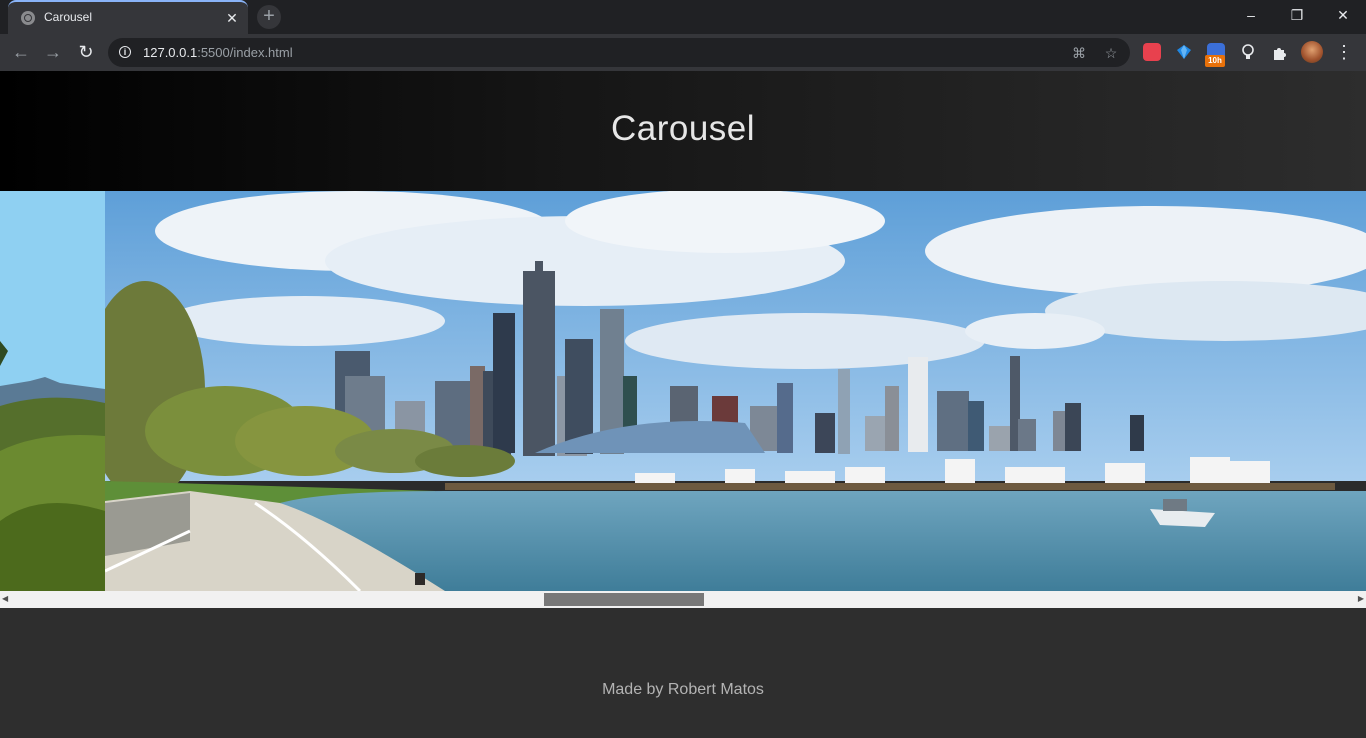 The width and height of the screenshot is (1366, 738). What do you see at coordinates (1344, 52) in the screenshot?
I see `menu-dots-icon: ⋮` at bounding box center [1344, 52].